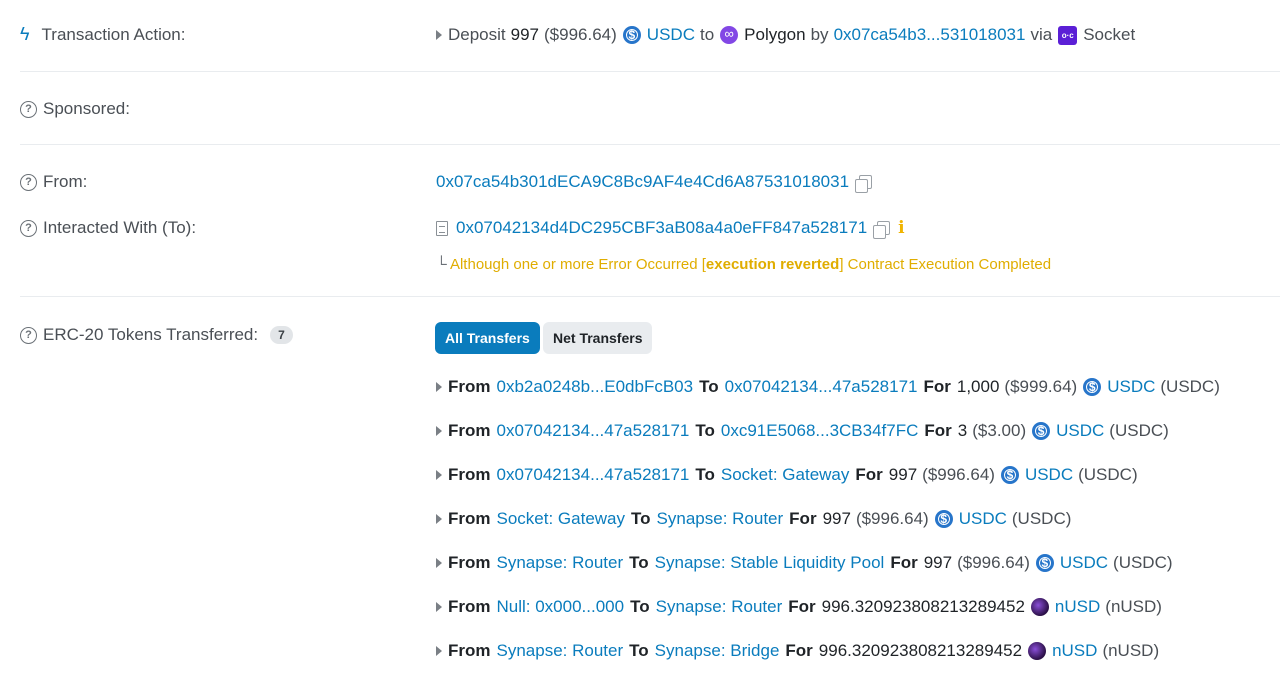  Describe the element at coordinates (717, 651) in the screenshot. I see `transfer-to-link: Synapse: Bridge` at that location.